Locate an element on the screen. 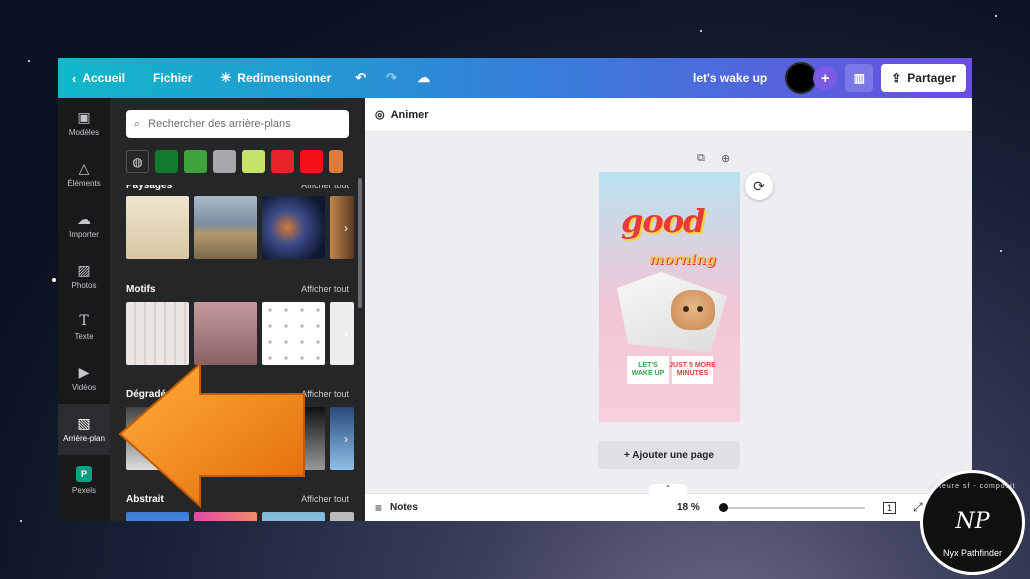  hatch-icon: ▧ is located at coordinates (84, 423).